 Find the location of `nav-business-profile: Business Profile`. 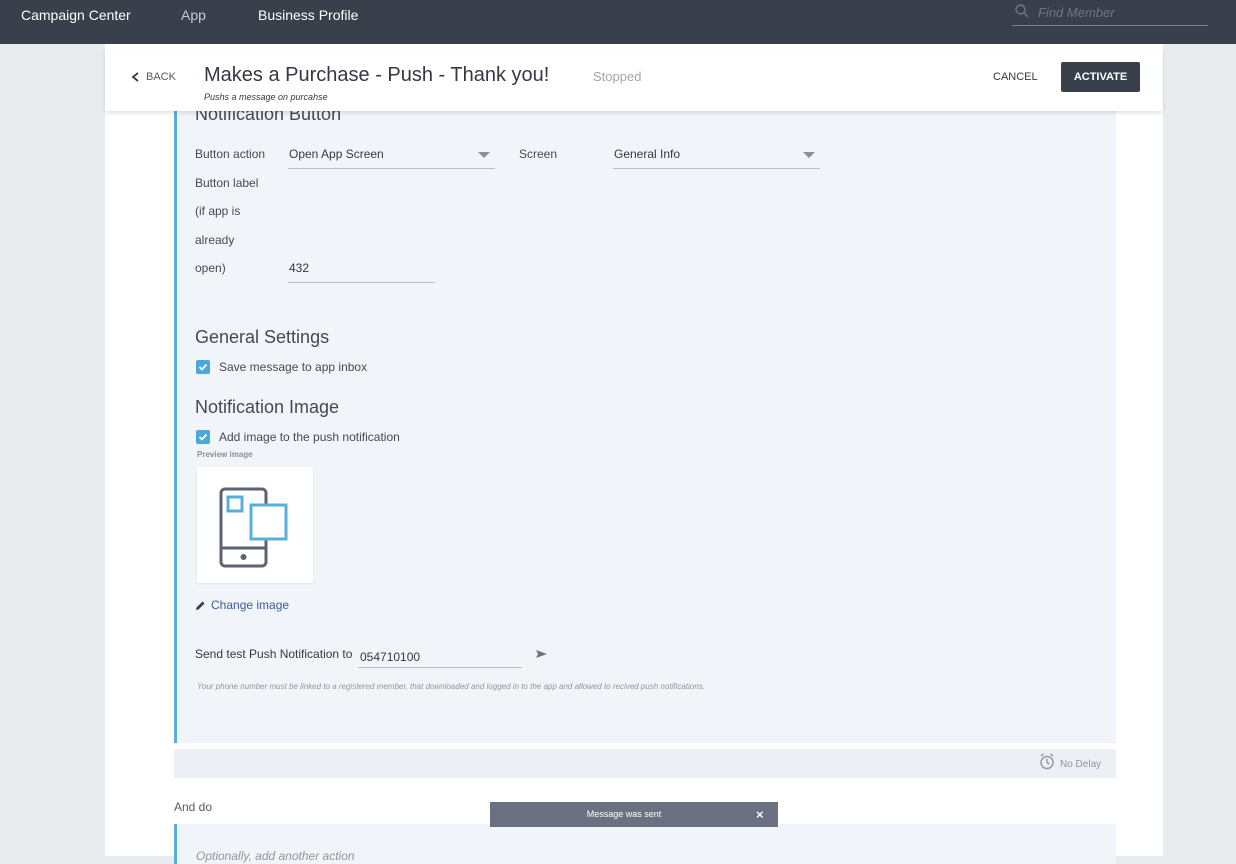

nav-business-profile: Business Profile is located at coordinates (308, 15).